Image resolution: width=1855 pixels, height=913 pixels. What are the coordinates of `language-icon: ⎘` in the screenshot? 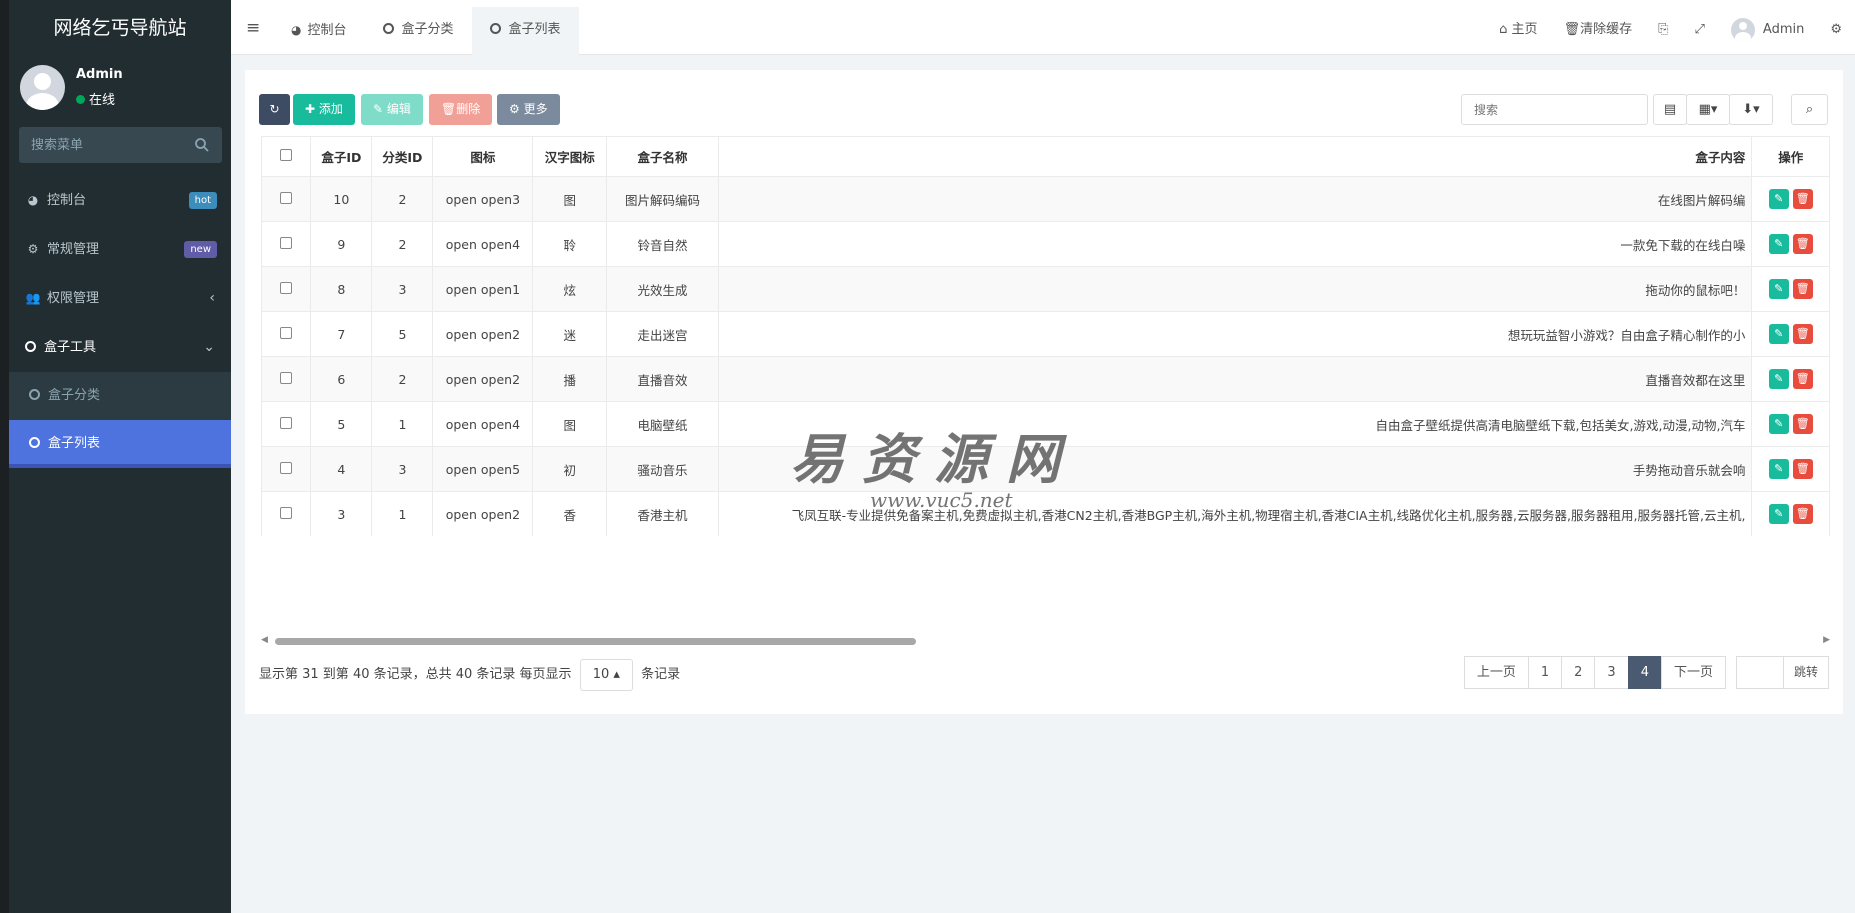 It's located at (1663, 29).